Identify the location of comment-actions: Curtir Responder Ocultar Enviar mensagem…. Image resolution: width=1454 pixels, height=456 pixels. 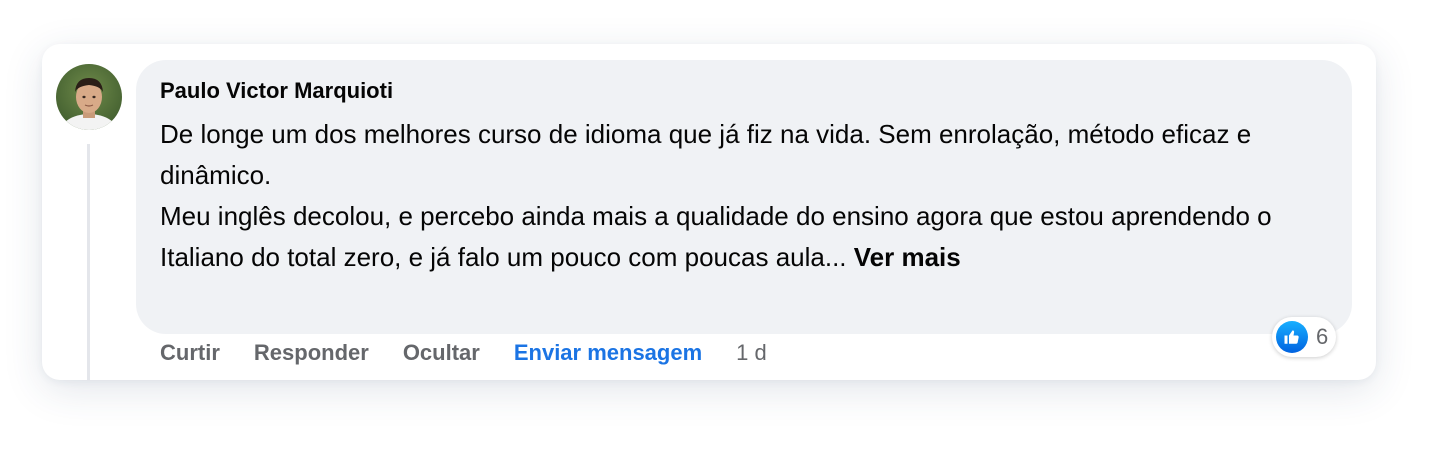
(463, 353).